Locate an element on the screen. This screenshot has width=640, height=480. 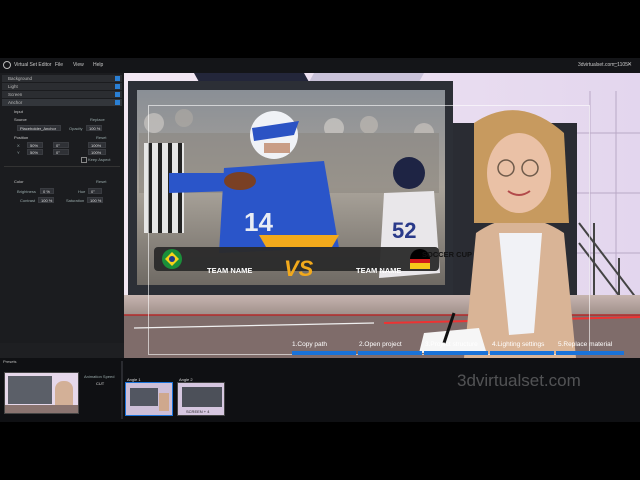
source-field: Placeholder_Anchor is located at coordinates (39, 128).